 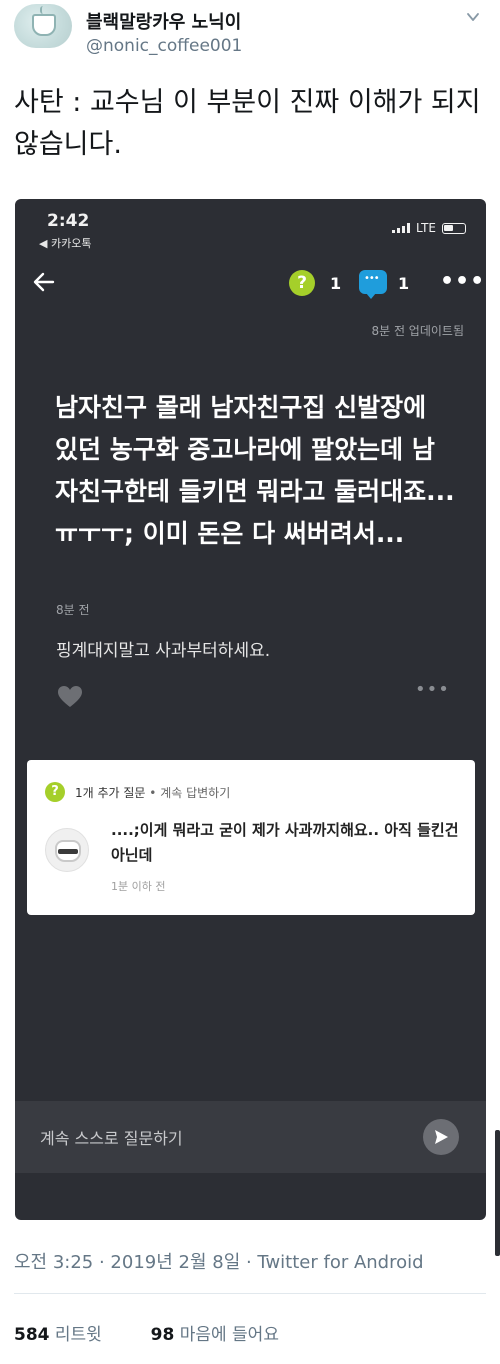 I want to click on signal-icon, so click(x=401, y=228).